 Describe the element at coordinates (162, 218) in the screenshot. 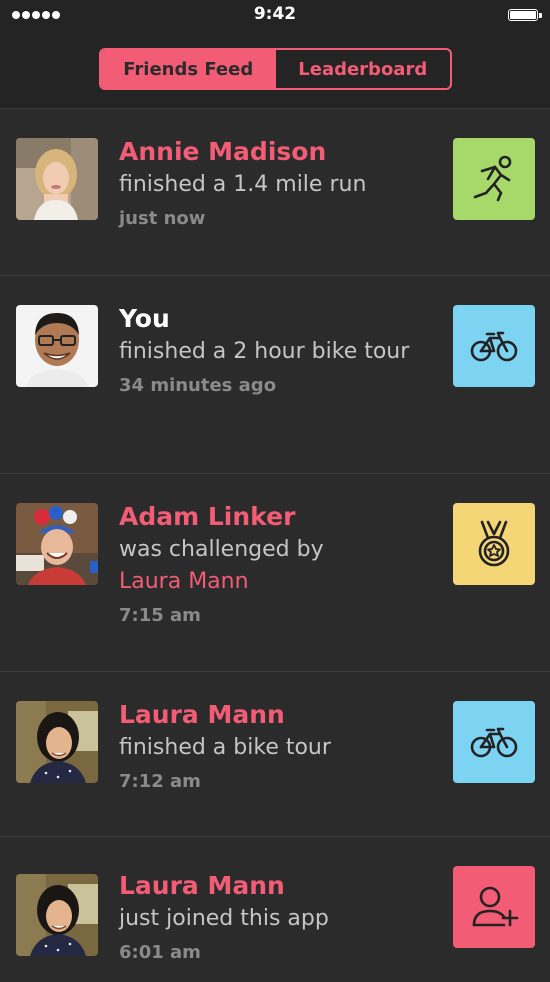

I see `activity-time: just now` at that location.